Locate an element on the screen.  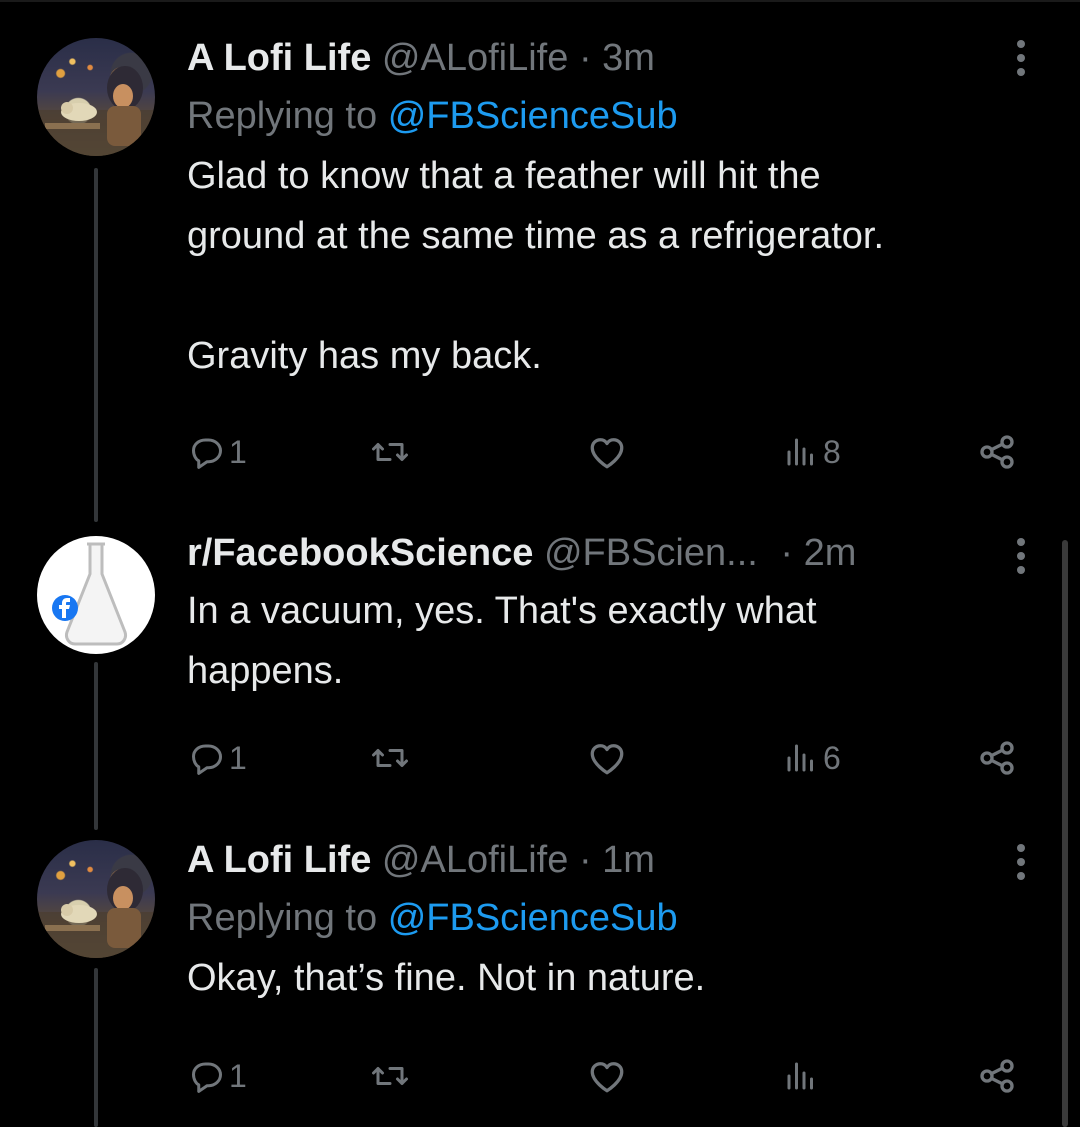
views-button: 8 is located at coordinates (812, 452).